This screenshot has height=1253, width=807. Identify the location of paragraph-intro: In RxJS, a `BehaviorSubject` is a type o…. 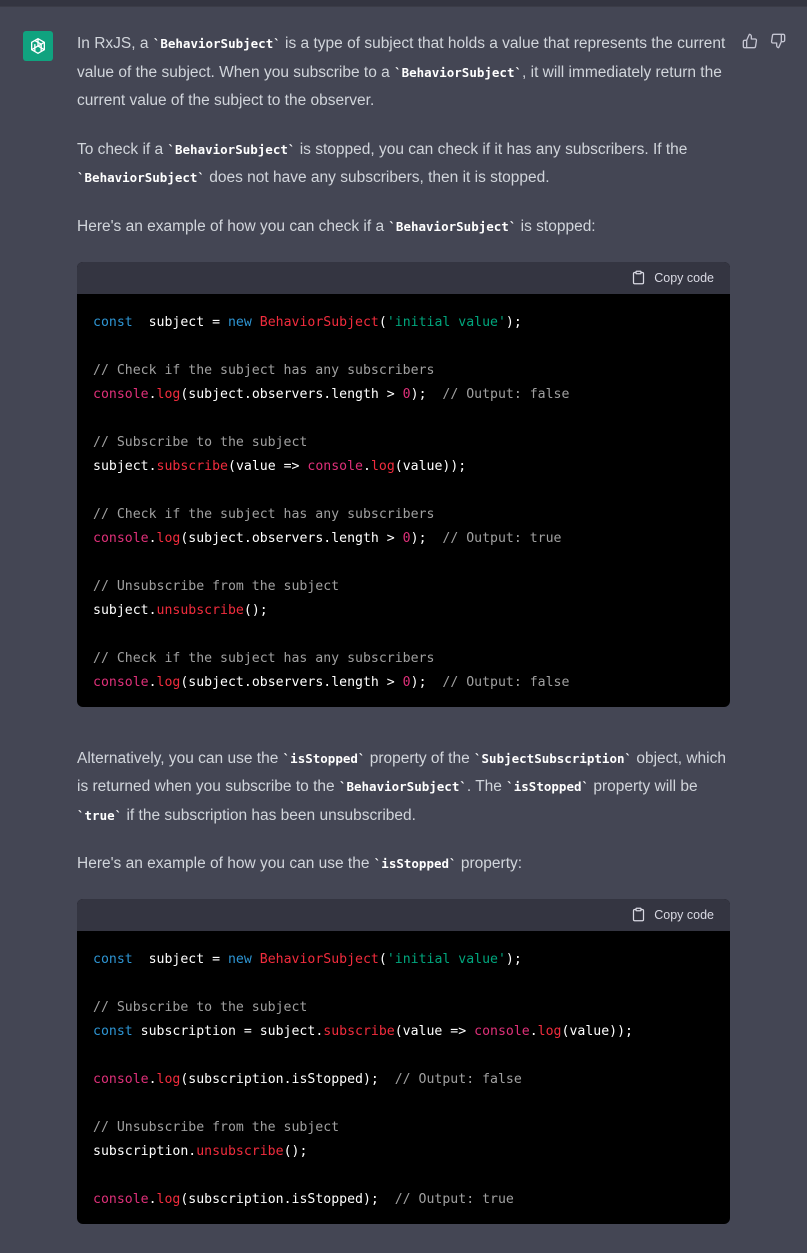
(403, 73).